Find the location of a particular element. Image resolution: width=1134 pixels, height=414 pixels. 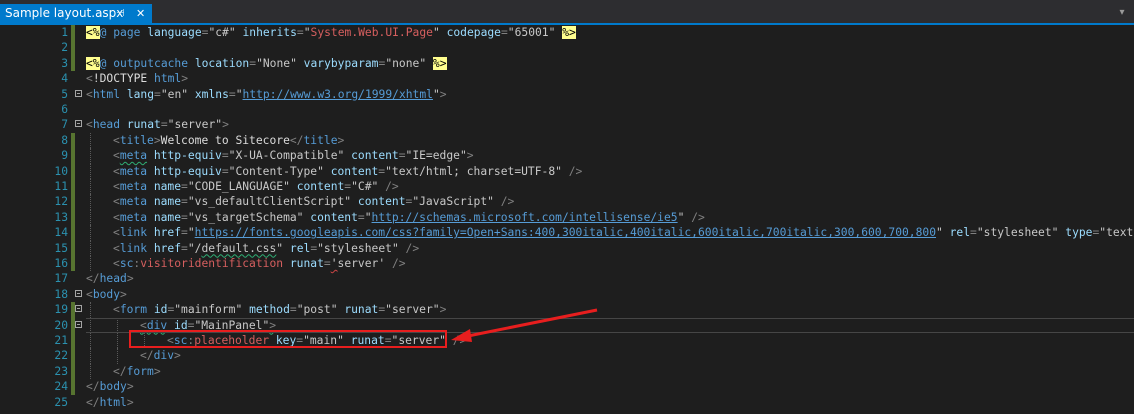

code-token: "text/css" is located at coordinates (1116, 233).